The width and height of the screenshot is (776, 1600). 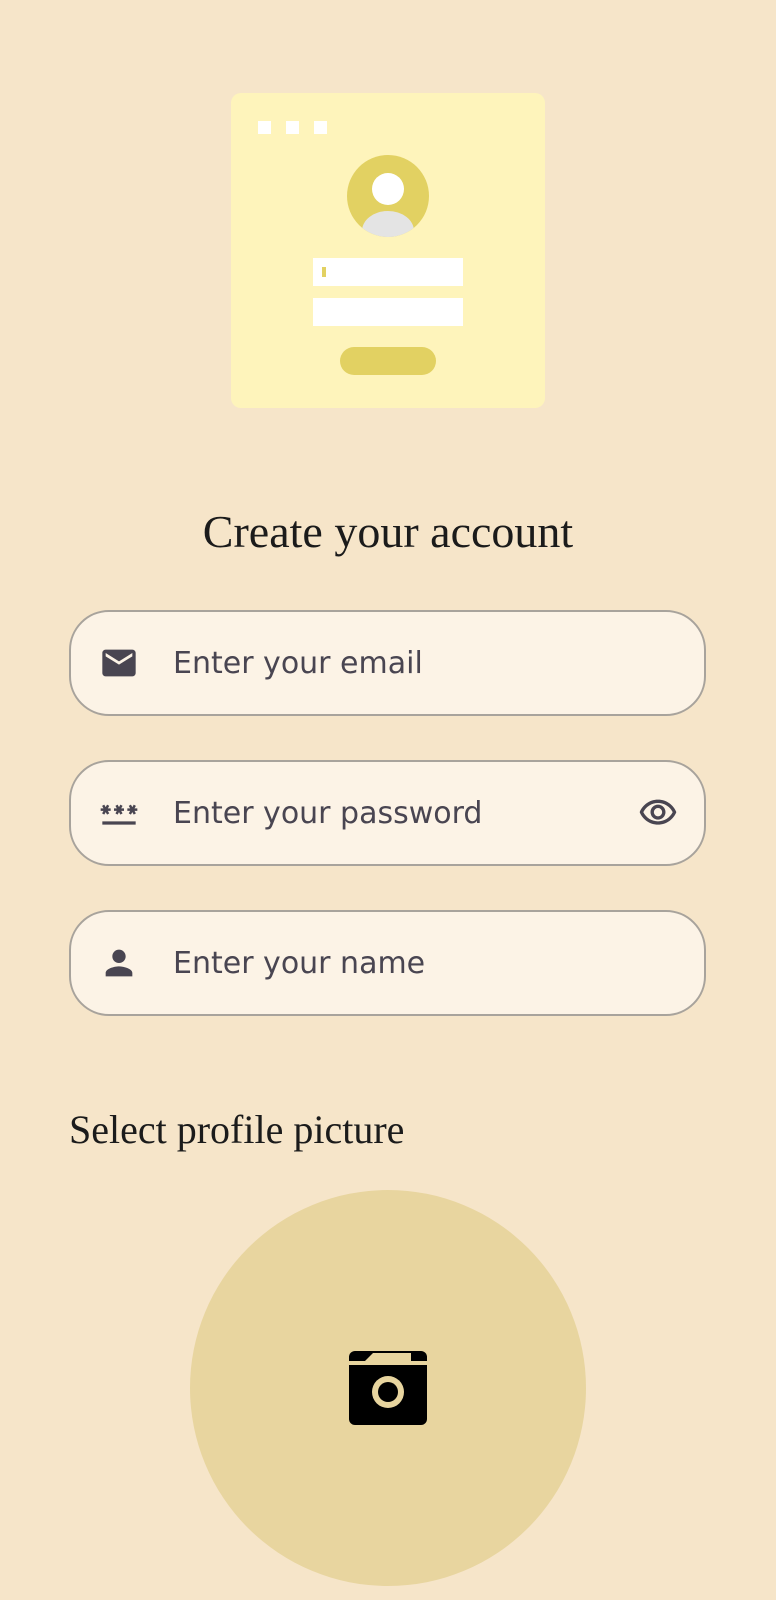 I want to click on eye-icon, so click(x=658, y=813).